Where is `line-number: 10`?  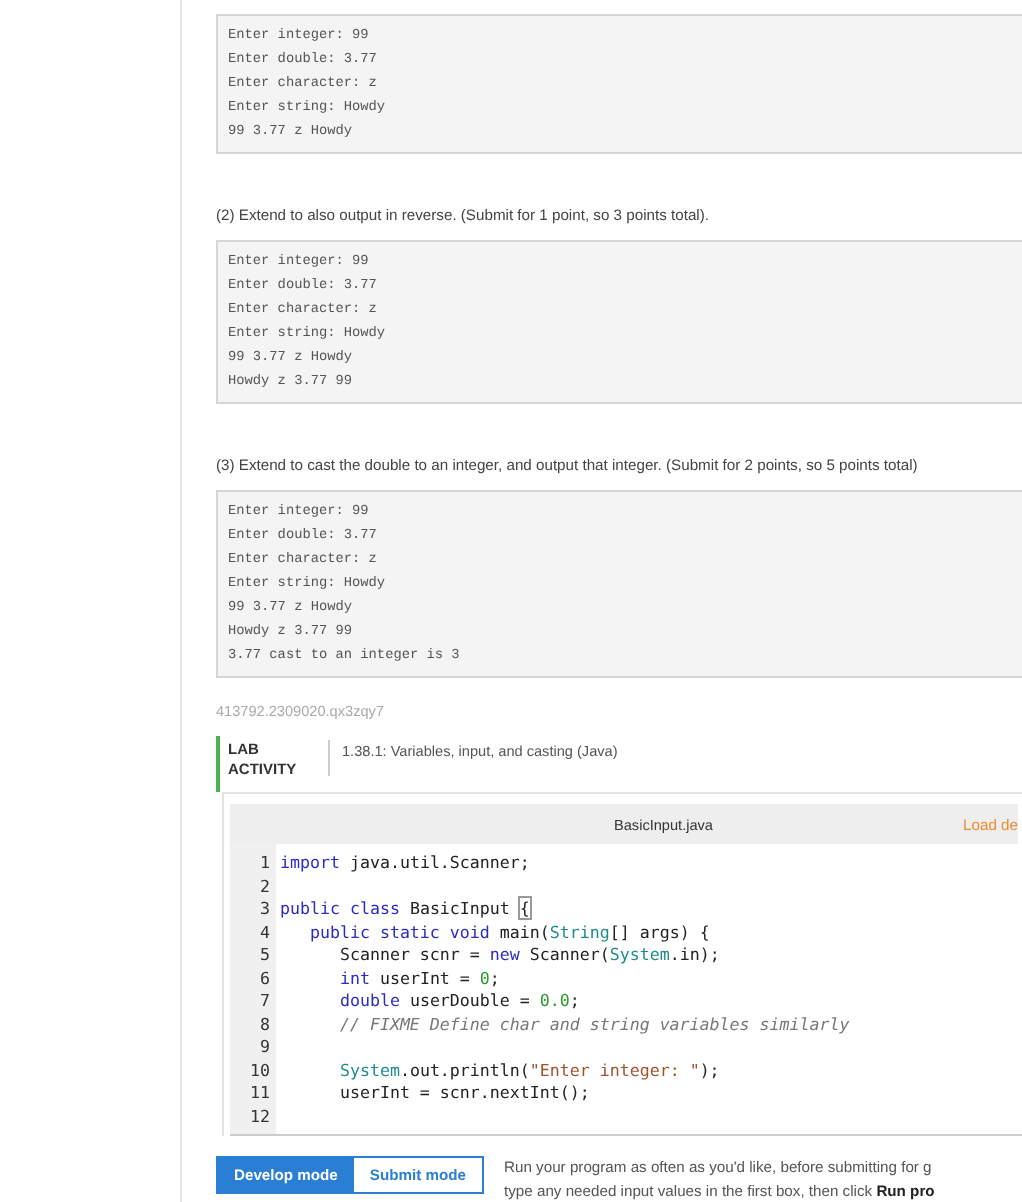 line-number: 10 is located at coordinates (260, 1070).